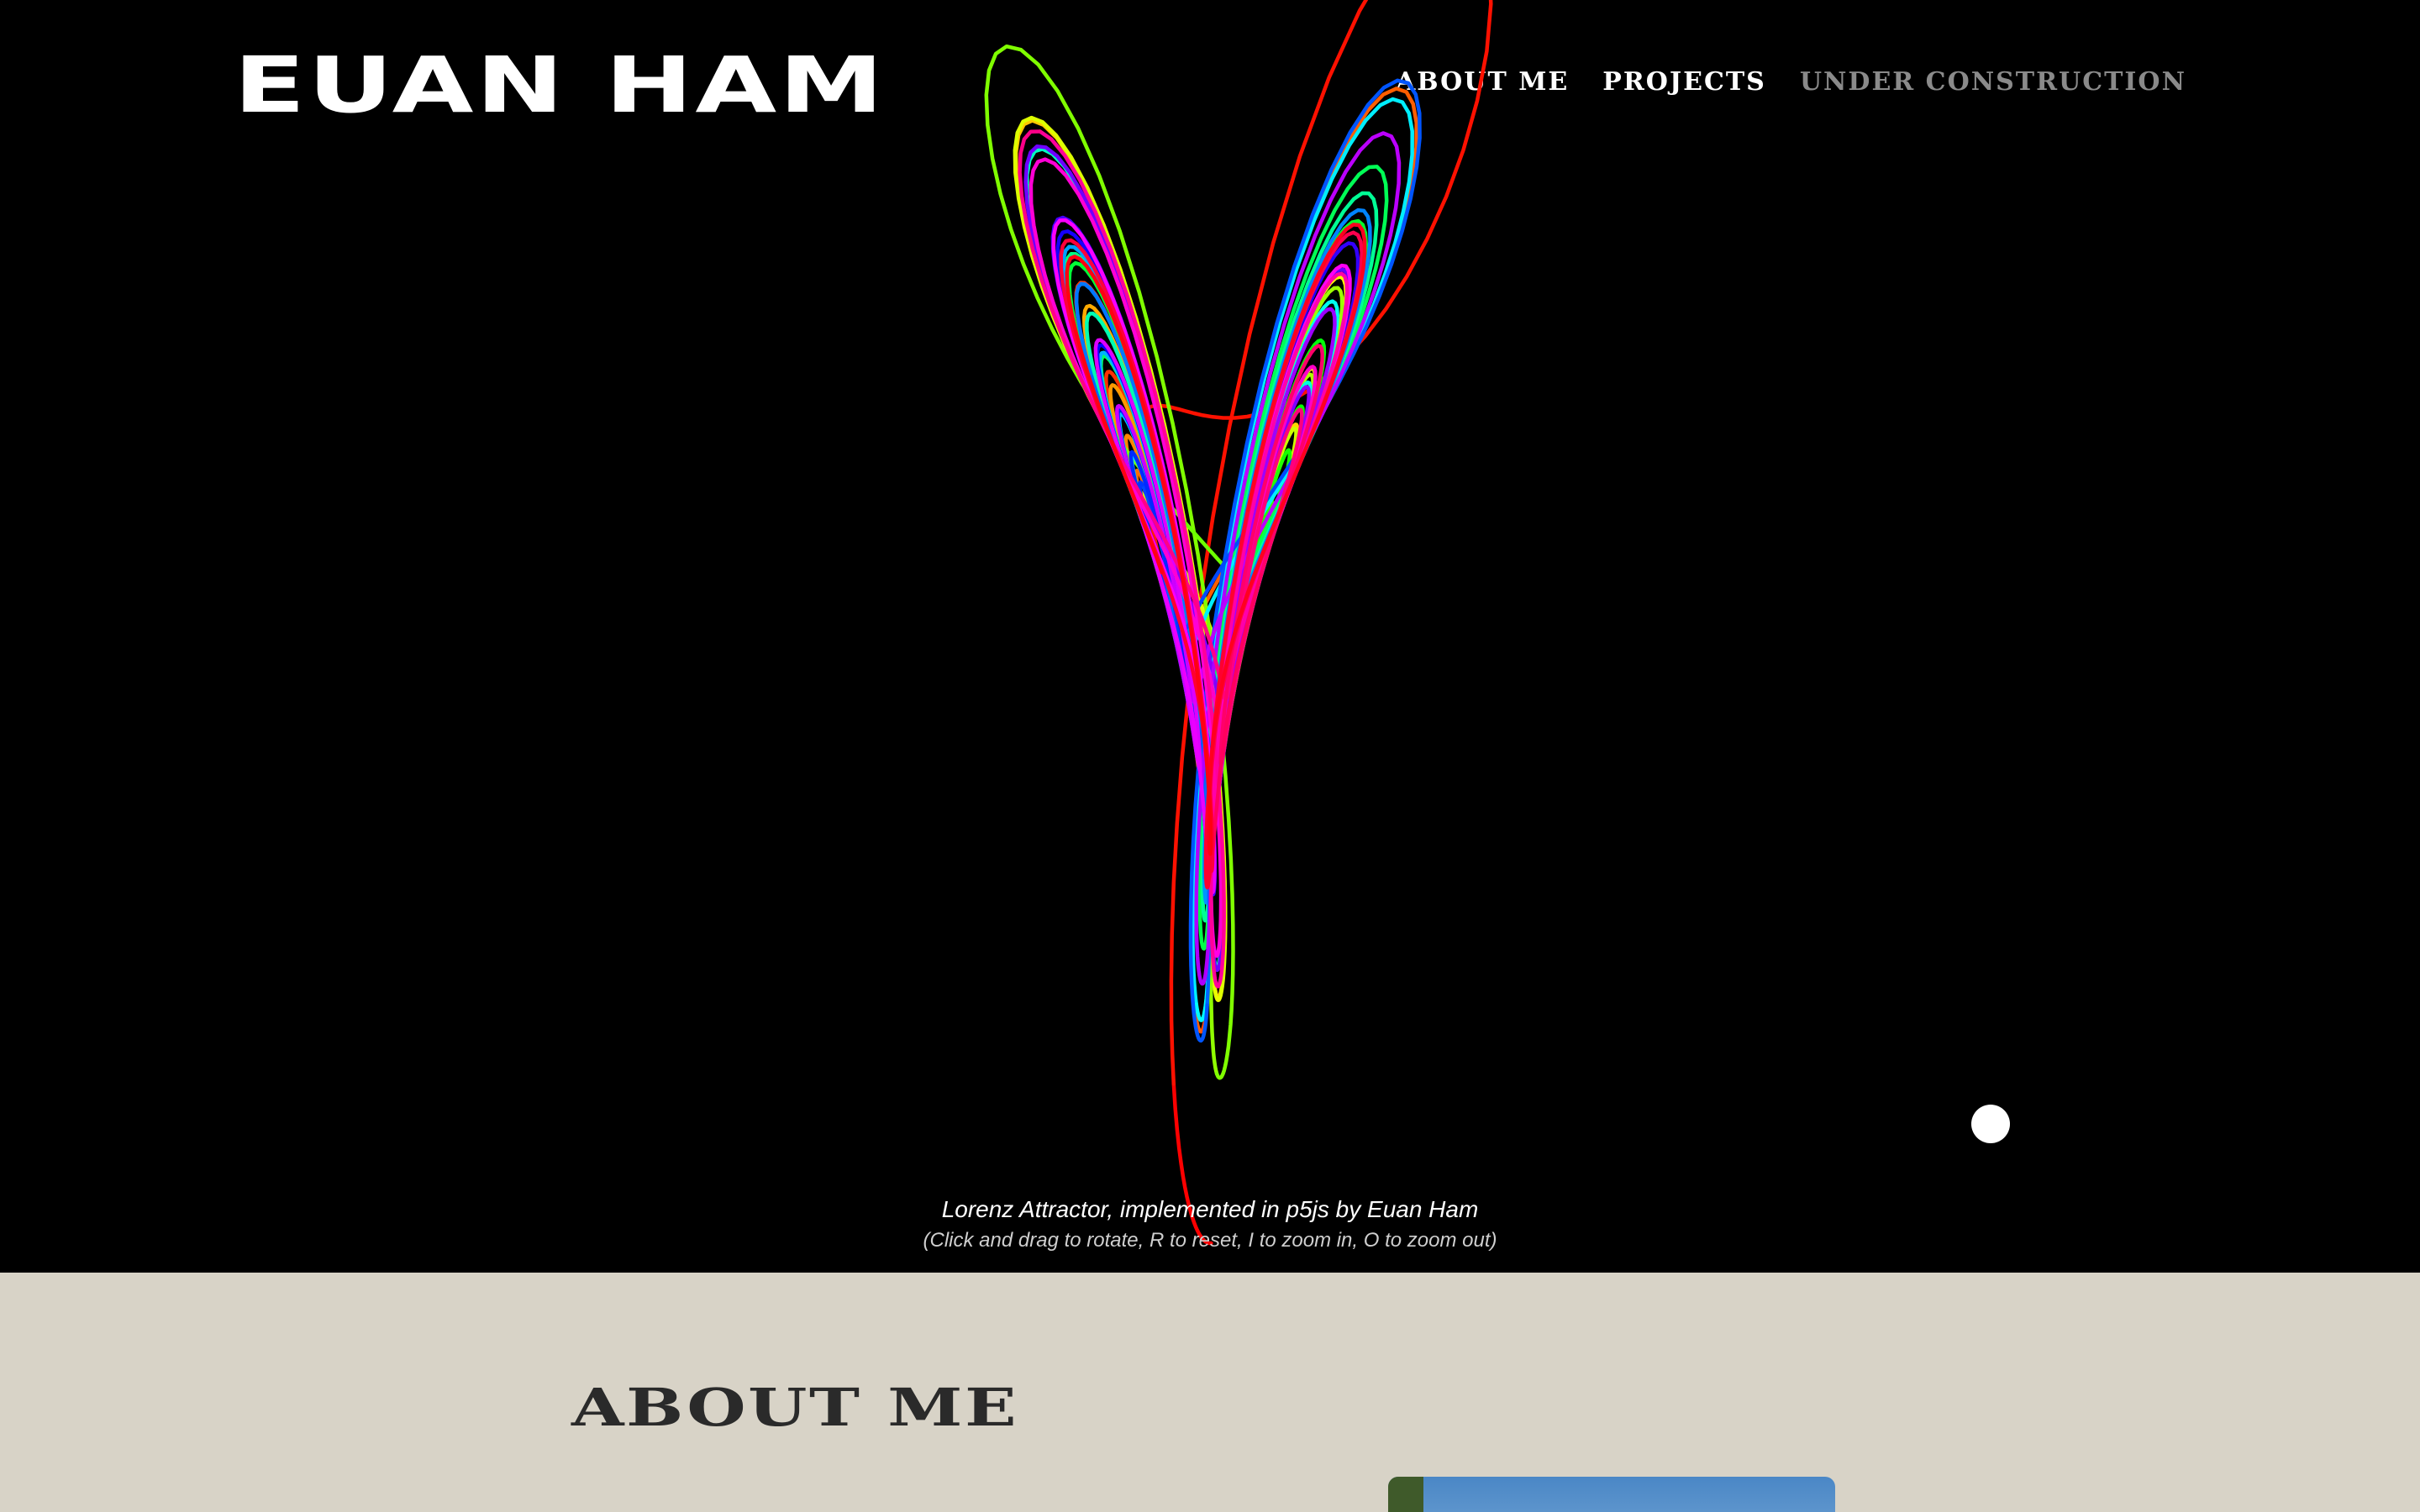  Describe the element at coordinates (1990, 1124) in the screenshot. I see `cursor-dot` at that location.